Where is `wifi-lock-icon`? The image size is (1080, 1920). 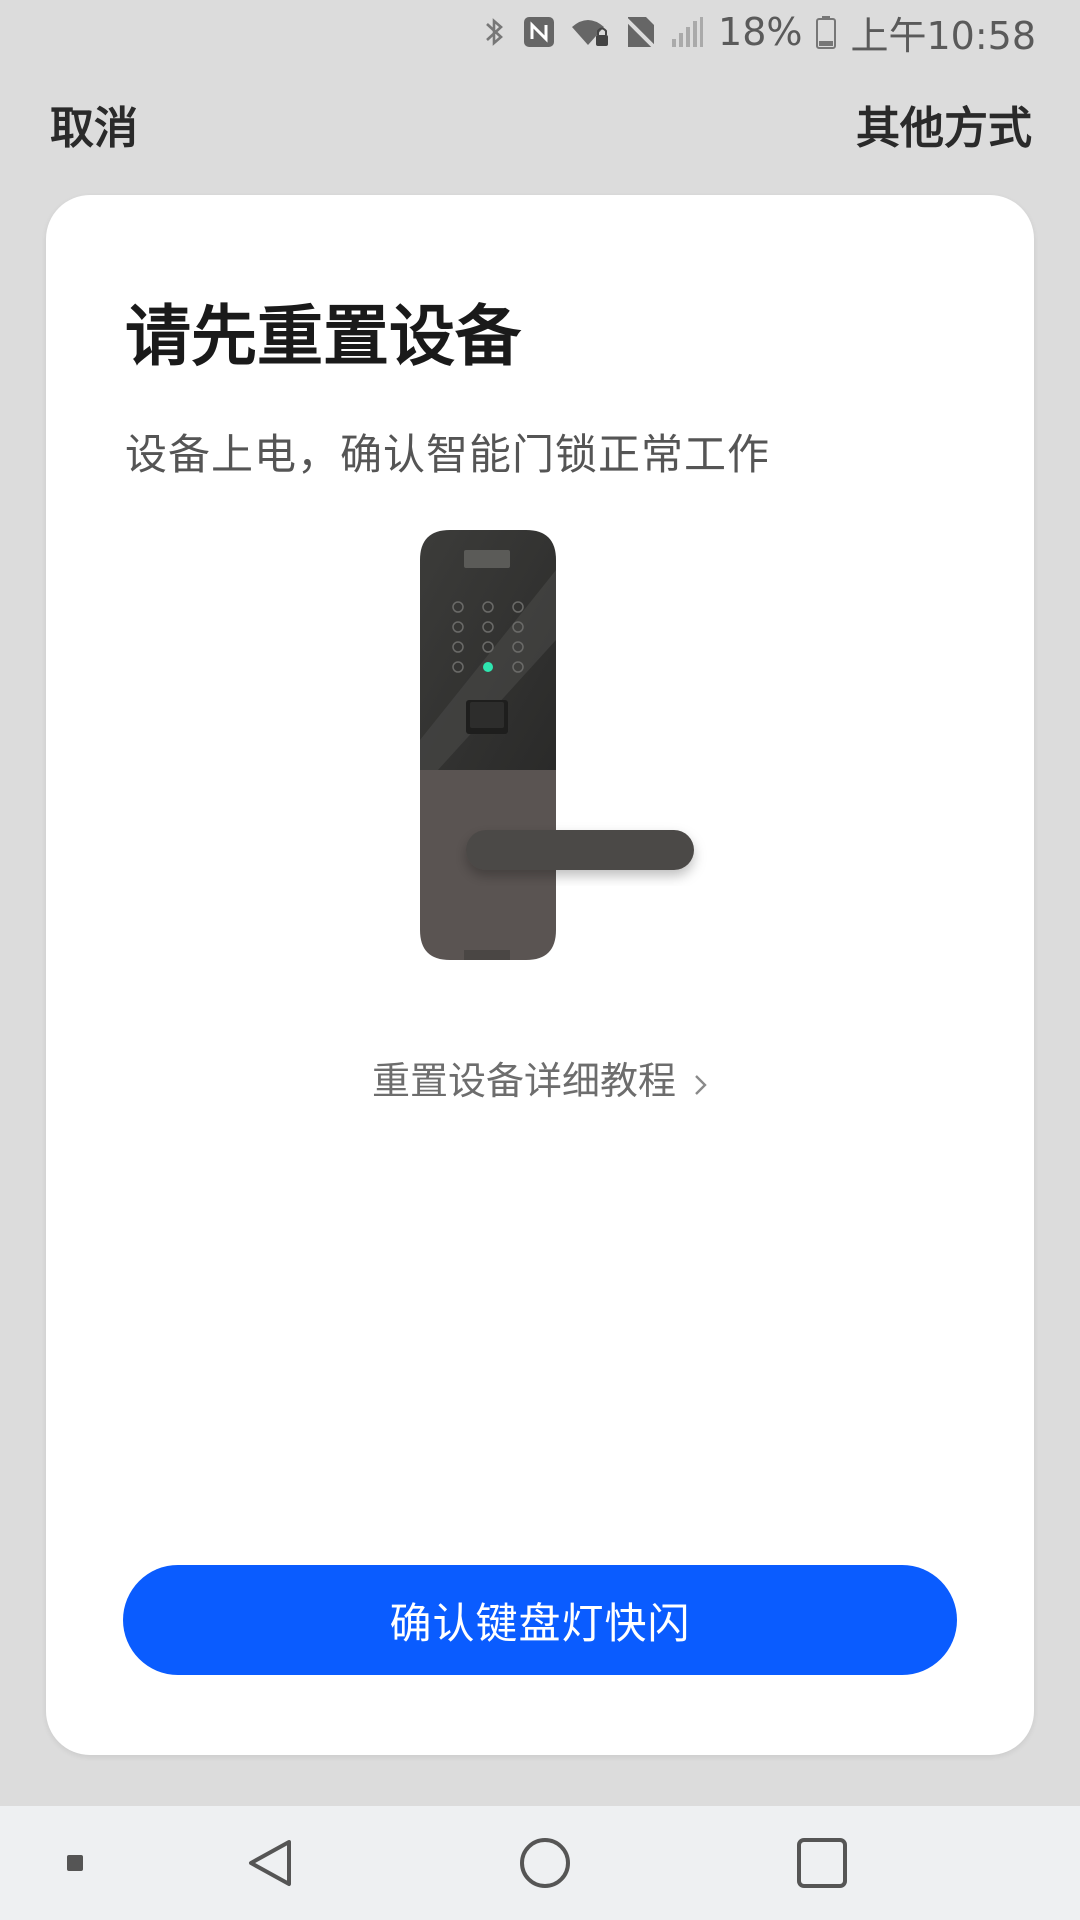
wifi-lock-icon is located at coordinates (590, 32).